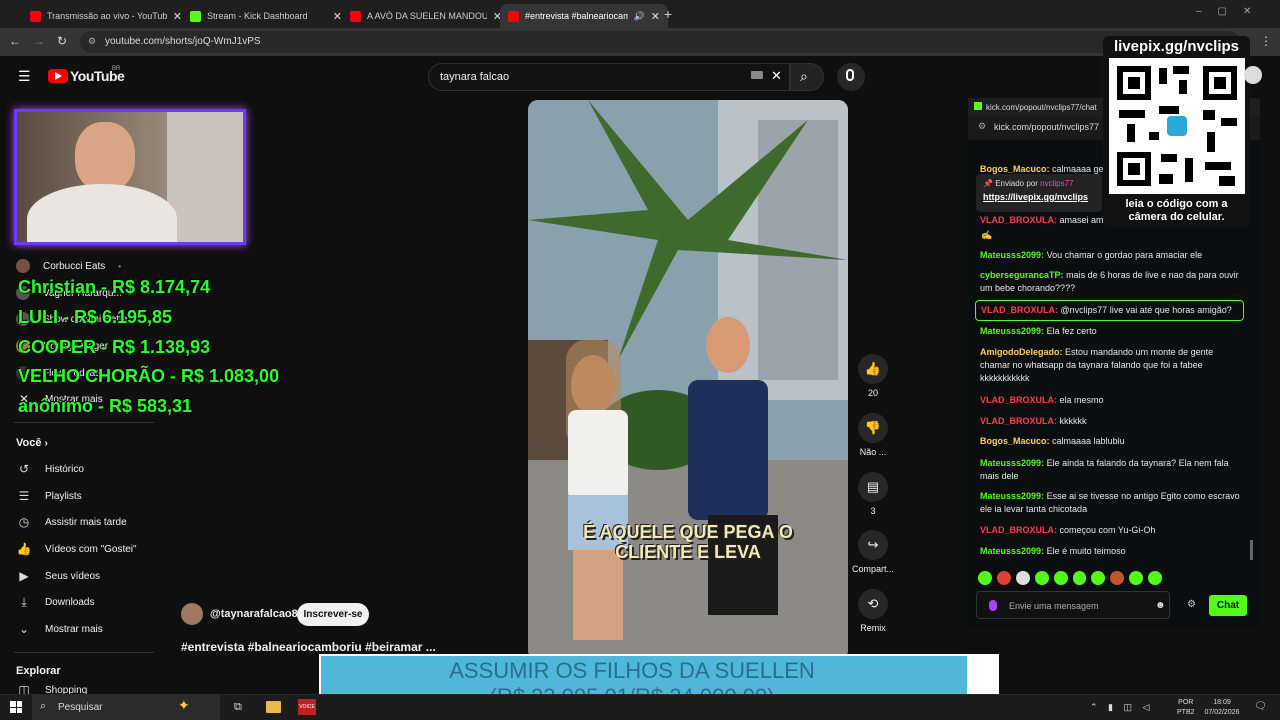 The height and width of the screenshot is (720, 1280). What do you see at coordinates (1222, 708) in the screenshot?
I see `clock: 18:09 07/02/2026` at bounding box center [1222, 708].